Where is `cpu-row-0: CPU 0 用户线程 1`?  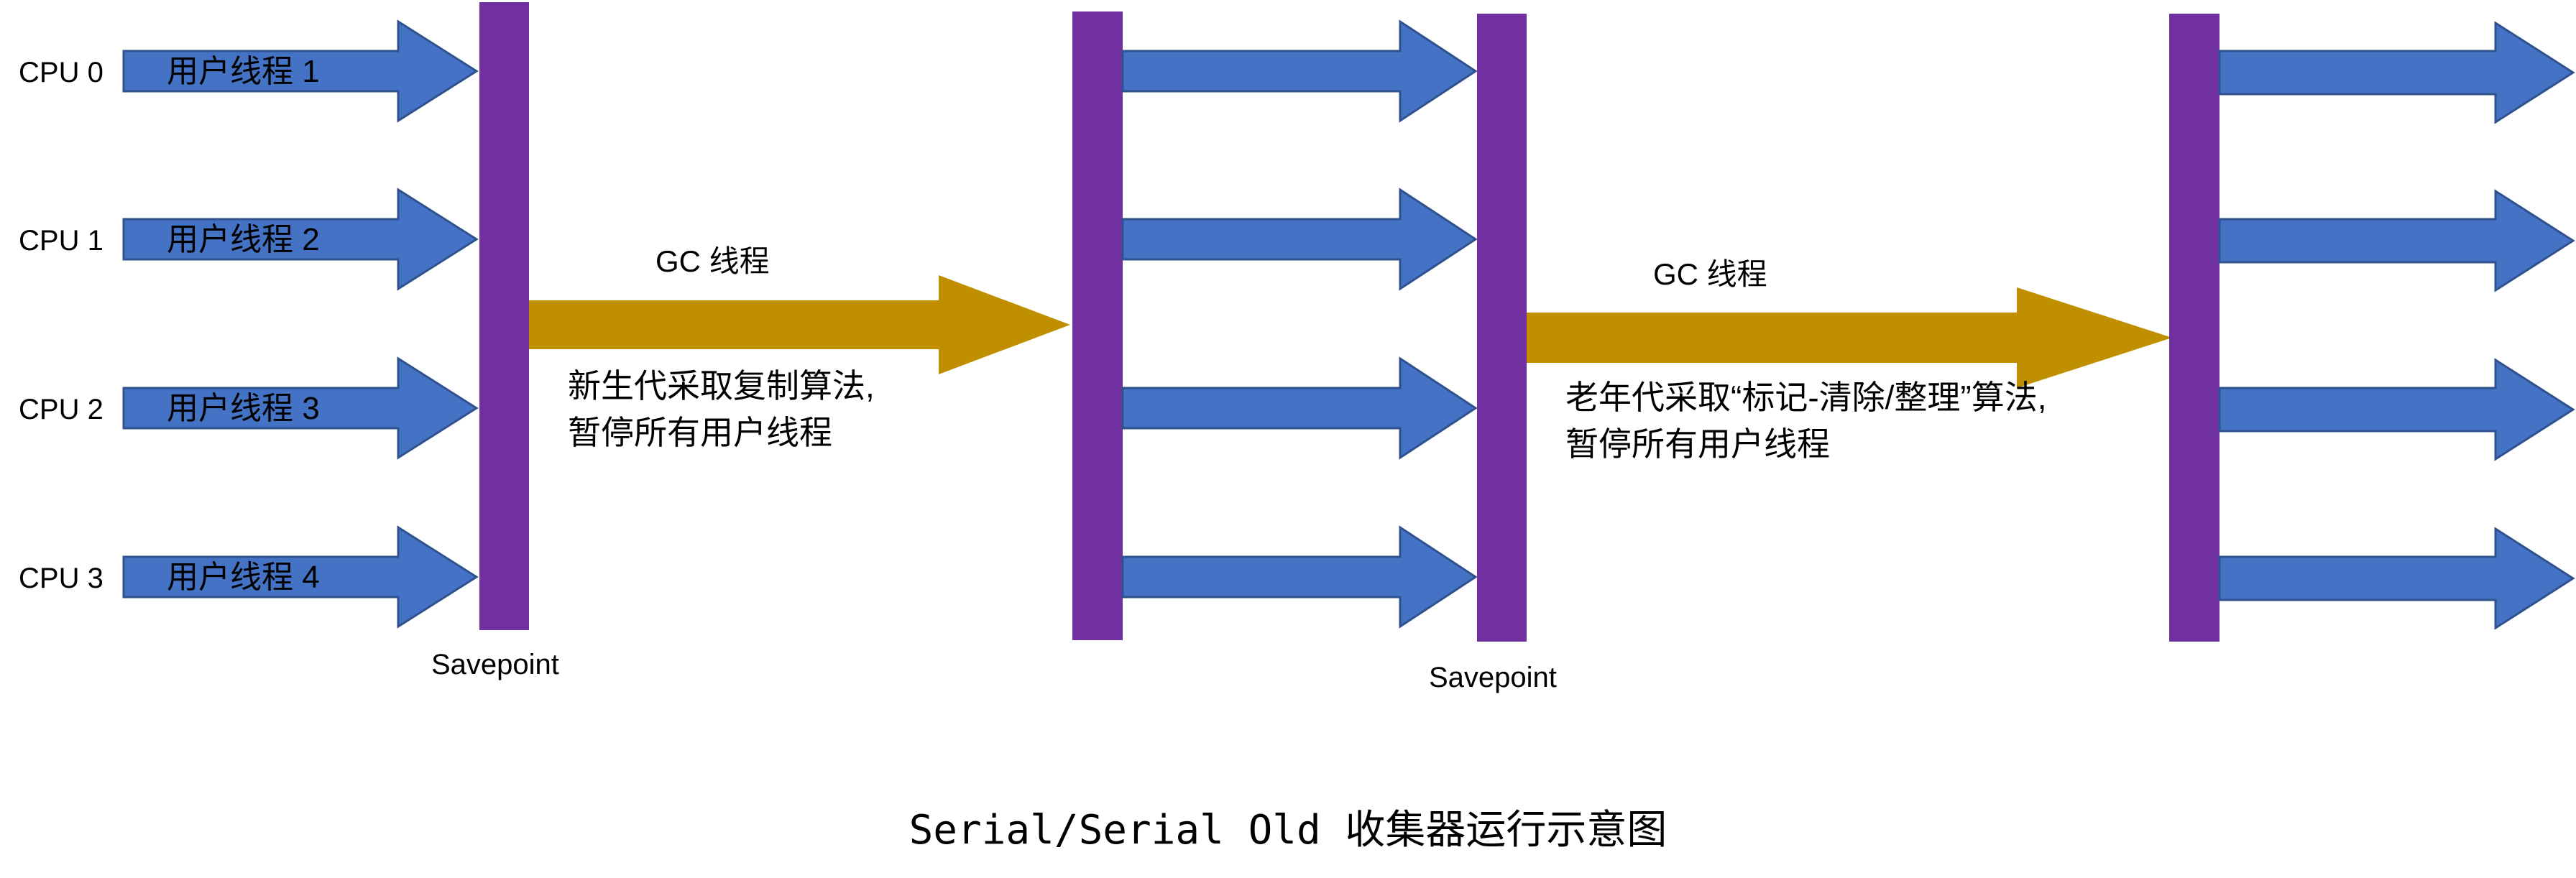
cpu-row-0: CPU 0 用户线程 1 is located at coordinates (249, 71).